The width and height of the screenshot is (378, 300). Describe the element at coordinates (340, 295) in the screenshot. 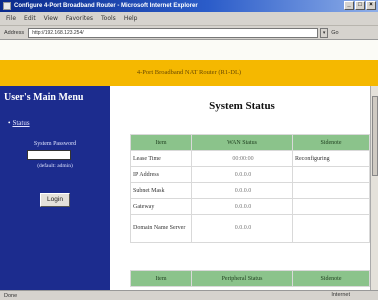

I see `security-zone: Internet` at that location.